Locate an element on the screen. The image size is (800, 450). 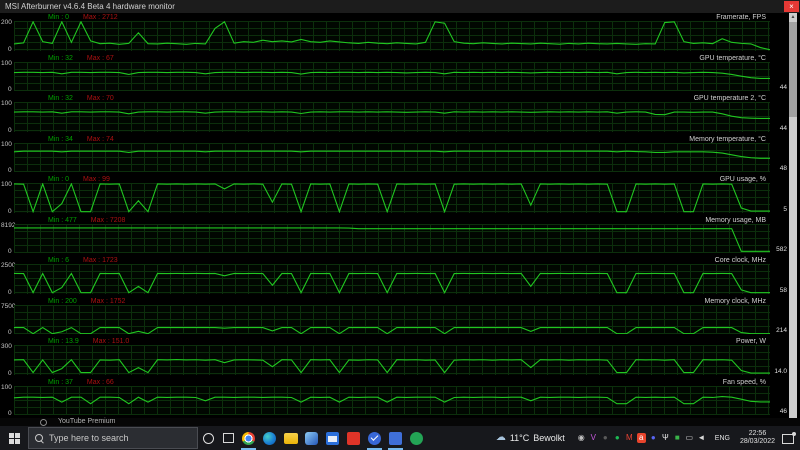
taskbar-app-photos is located at coordinates (311, 438).